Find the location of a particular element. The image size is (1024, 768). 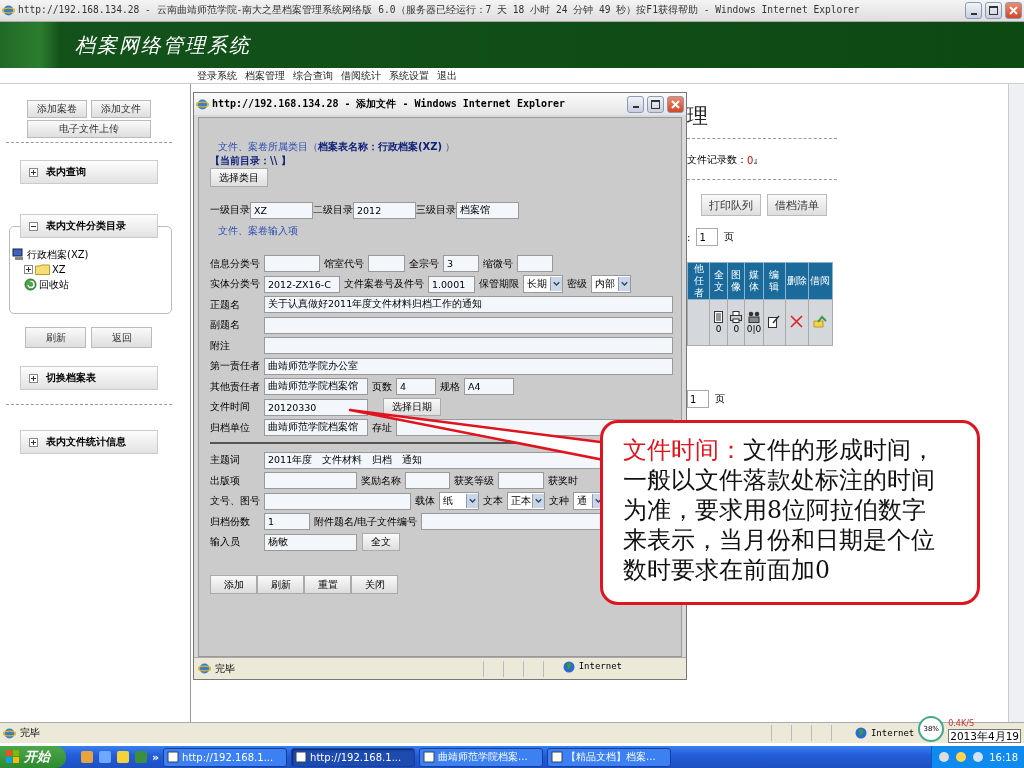

bracket-text: 』 is located at coordinates (758, 160).